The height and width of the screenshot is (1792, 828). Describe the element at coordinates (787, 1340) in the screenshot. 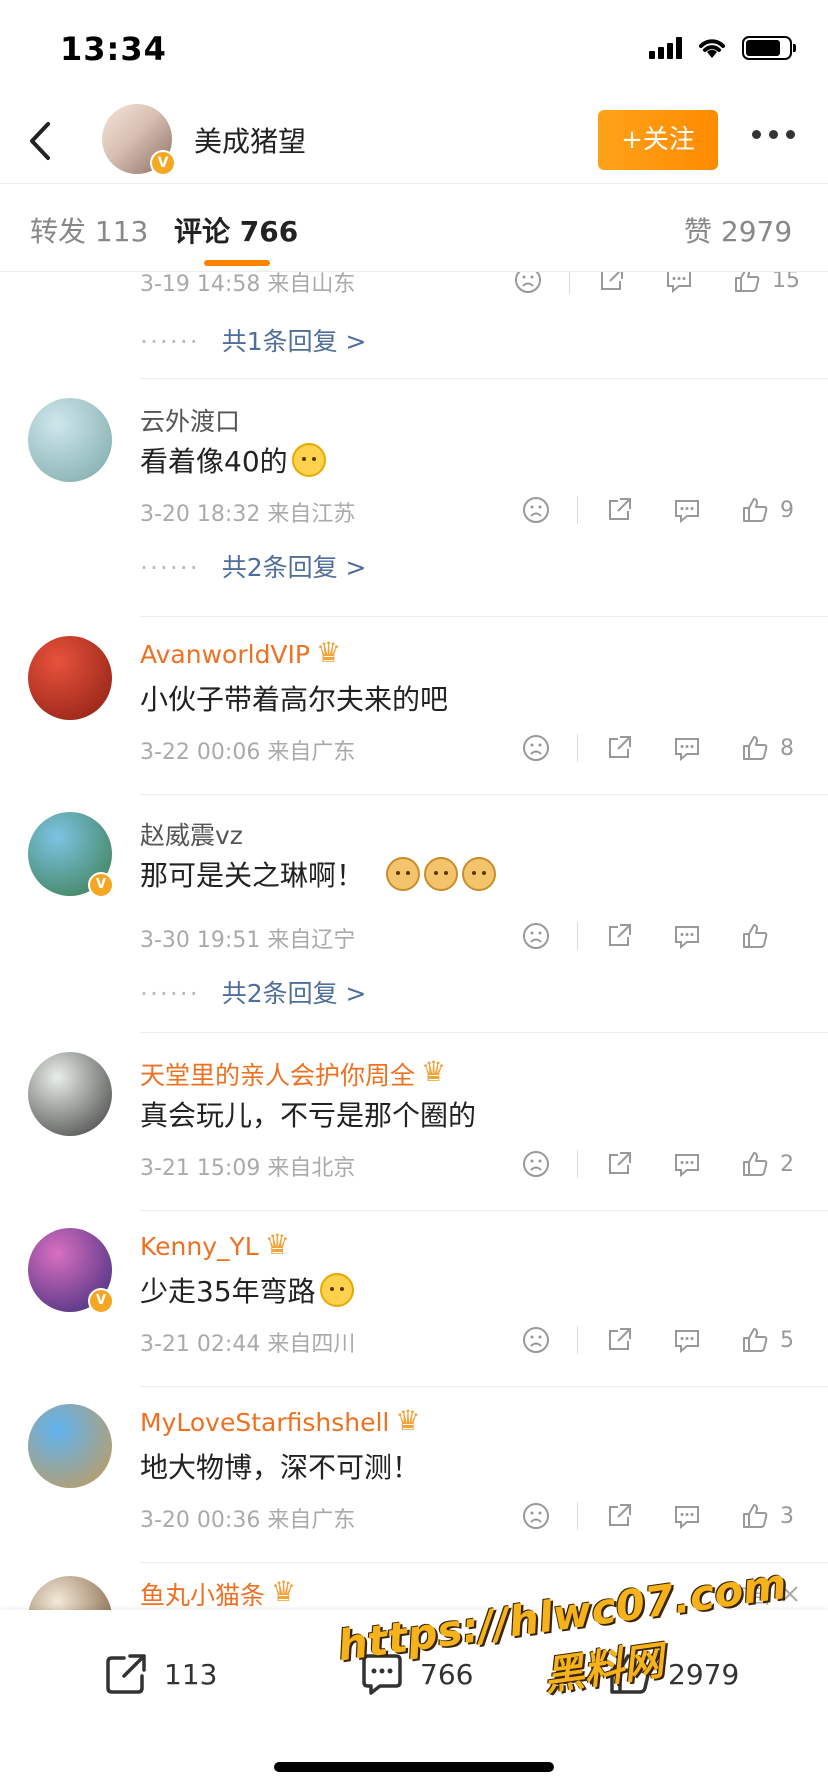

I see `like-count: 5` at that location.